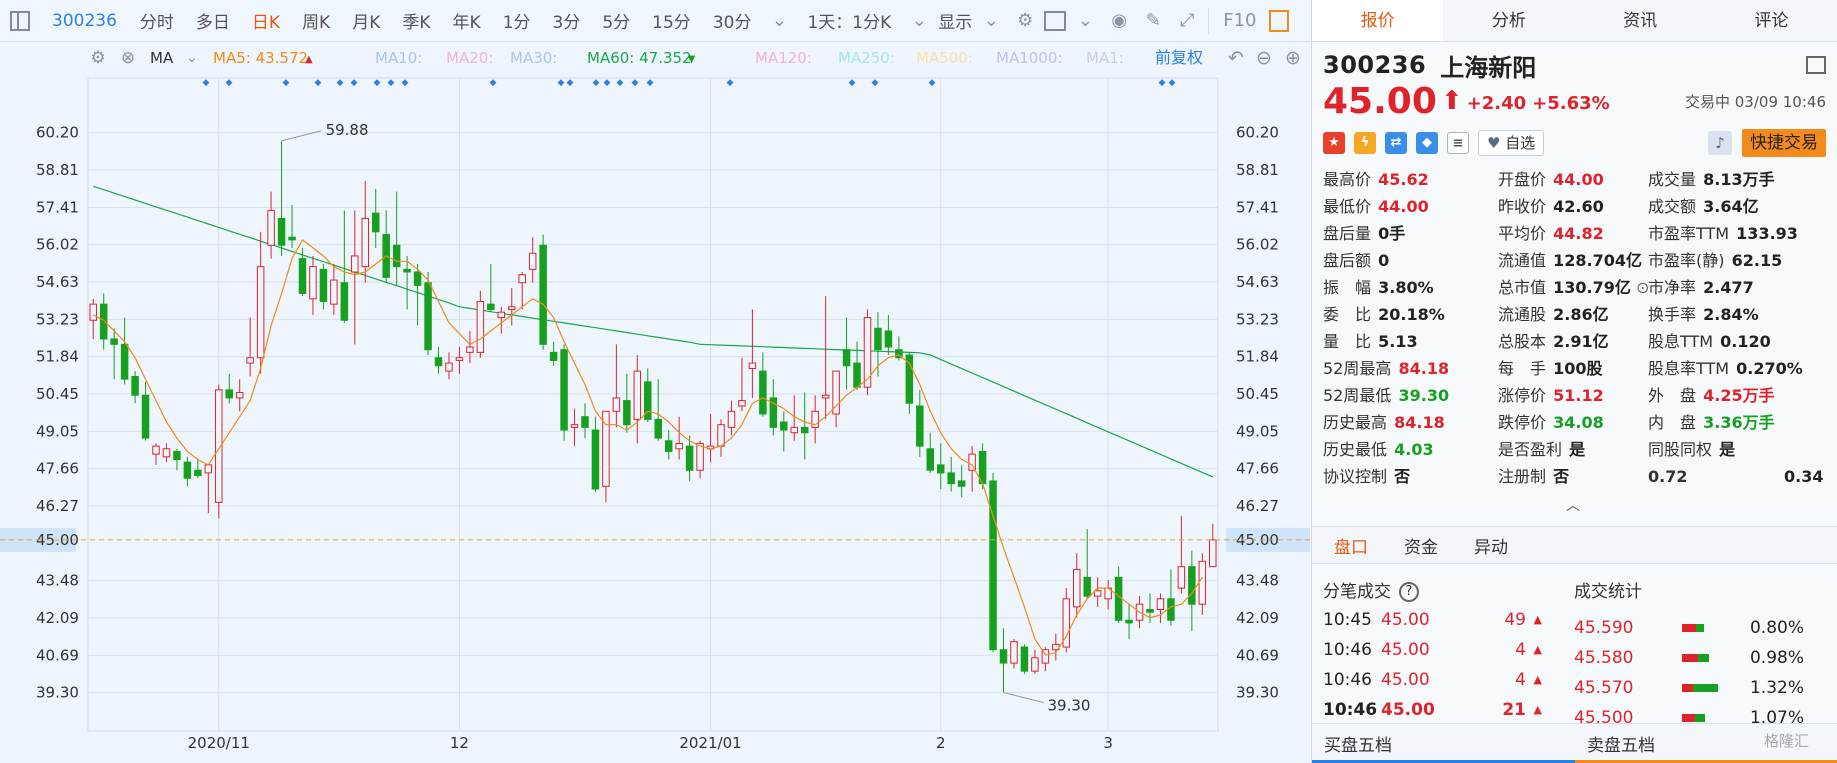 The height and width of the screenshot is (763, 1837). What do you see at coordinates (128, 58) in the screenshot?
I see `close-icon: ⊗` at bounding box center [128, 58].